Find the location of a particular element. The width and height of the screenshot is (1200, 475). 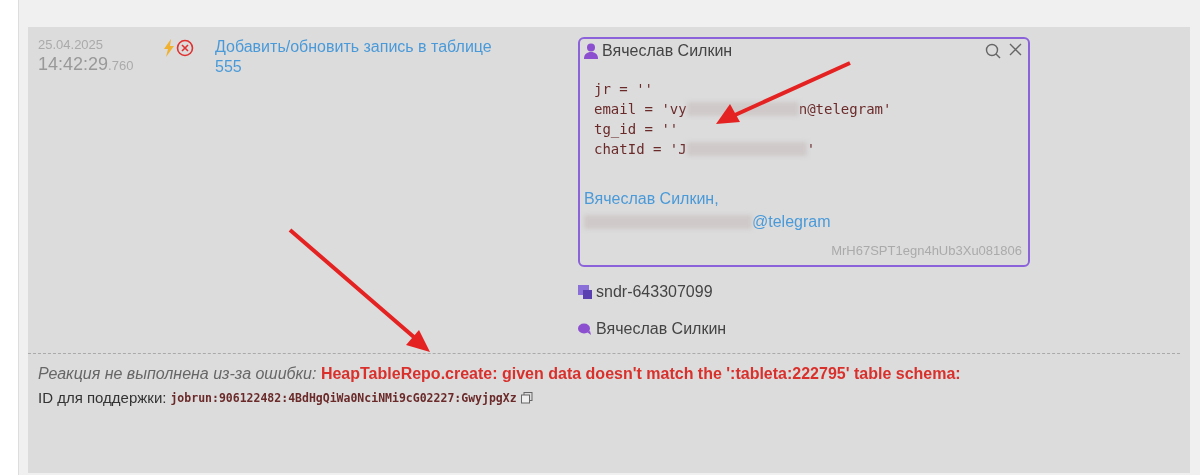

chat-icon is located at coordinates (585, 329).